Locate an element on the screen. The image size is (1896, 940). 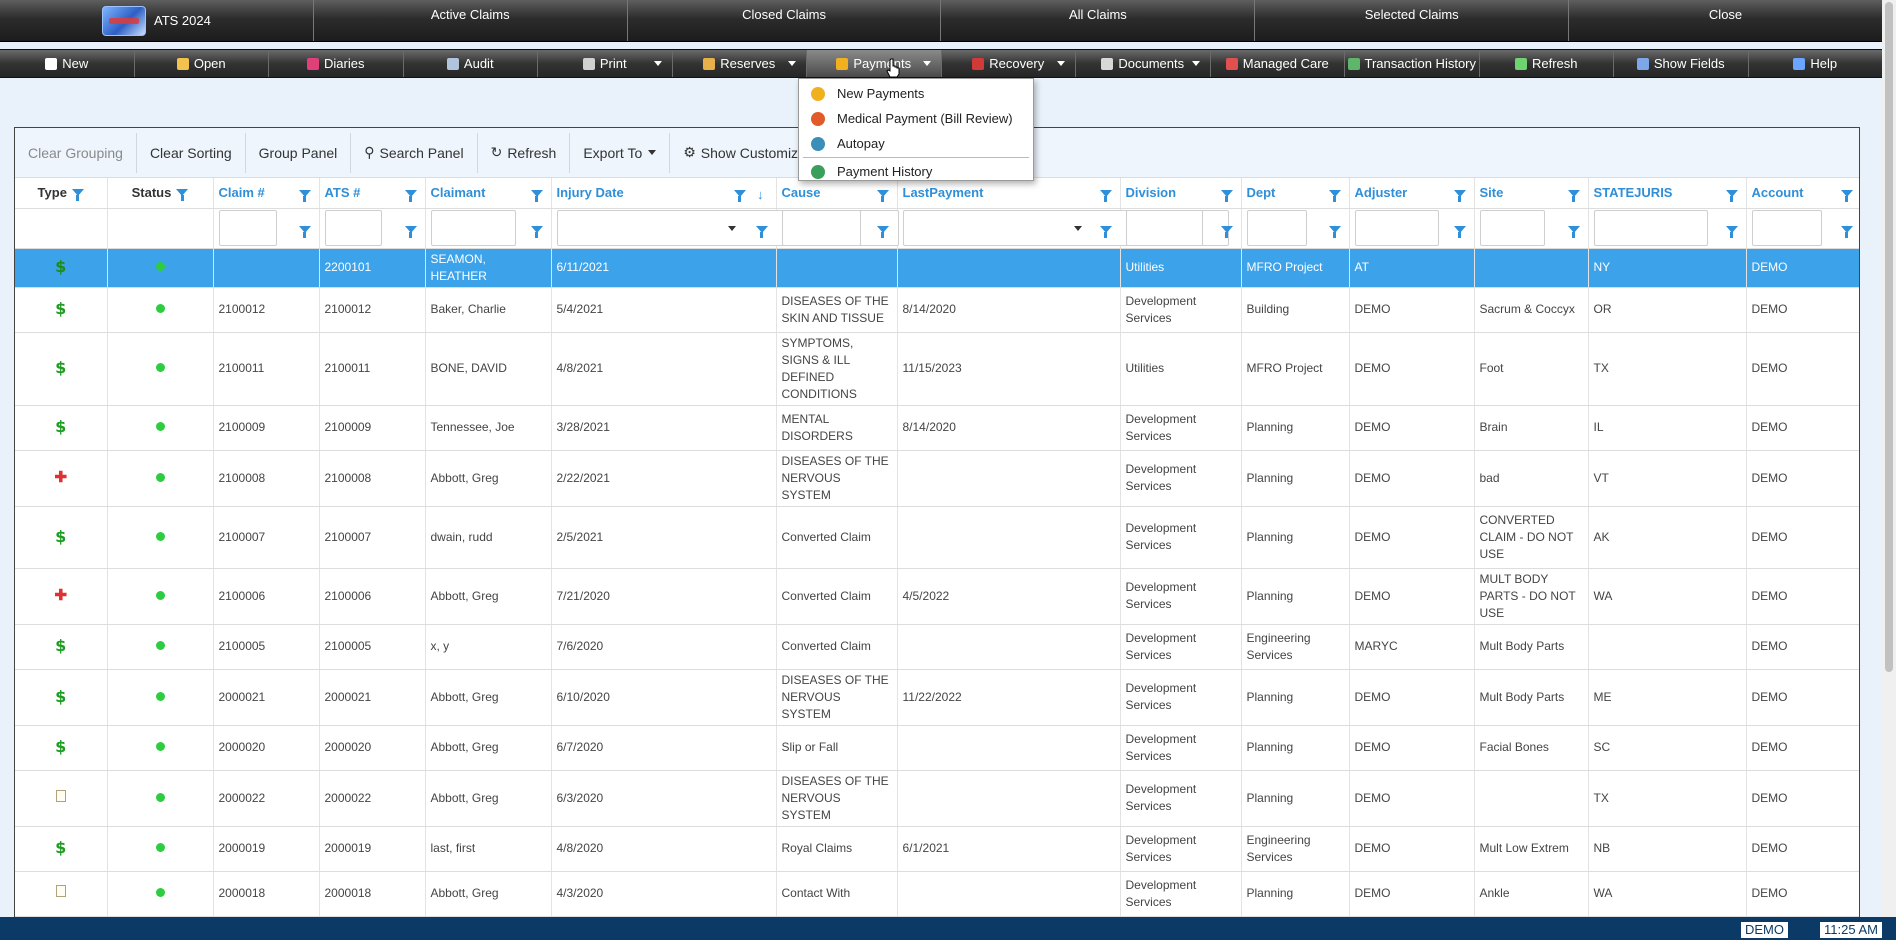
grid-refresh-button: ↻ Refresh is located at coordinates (524, 152).